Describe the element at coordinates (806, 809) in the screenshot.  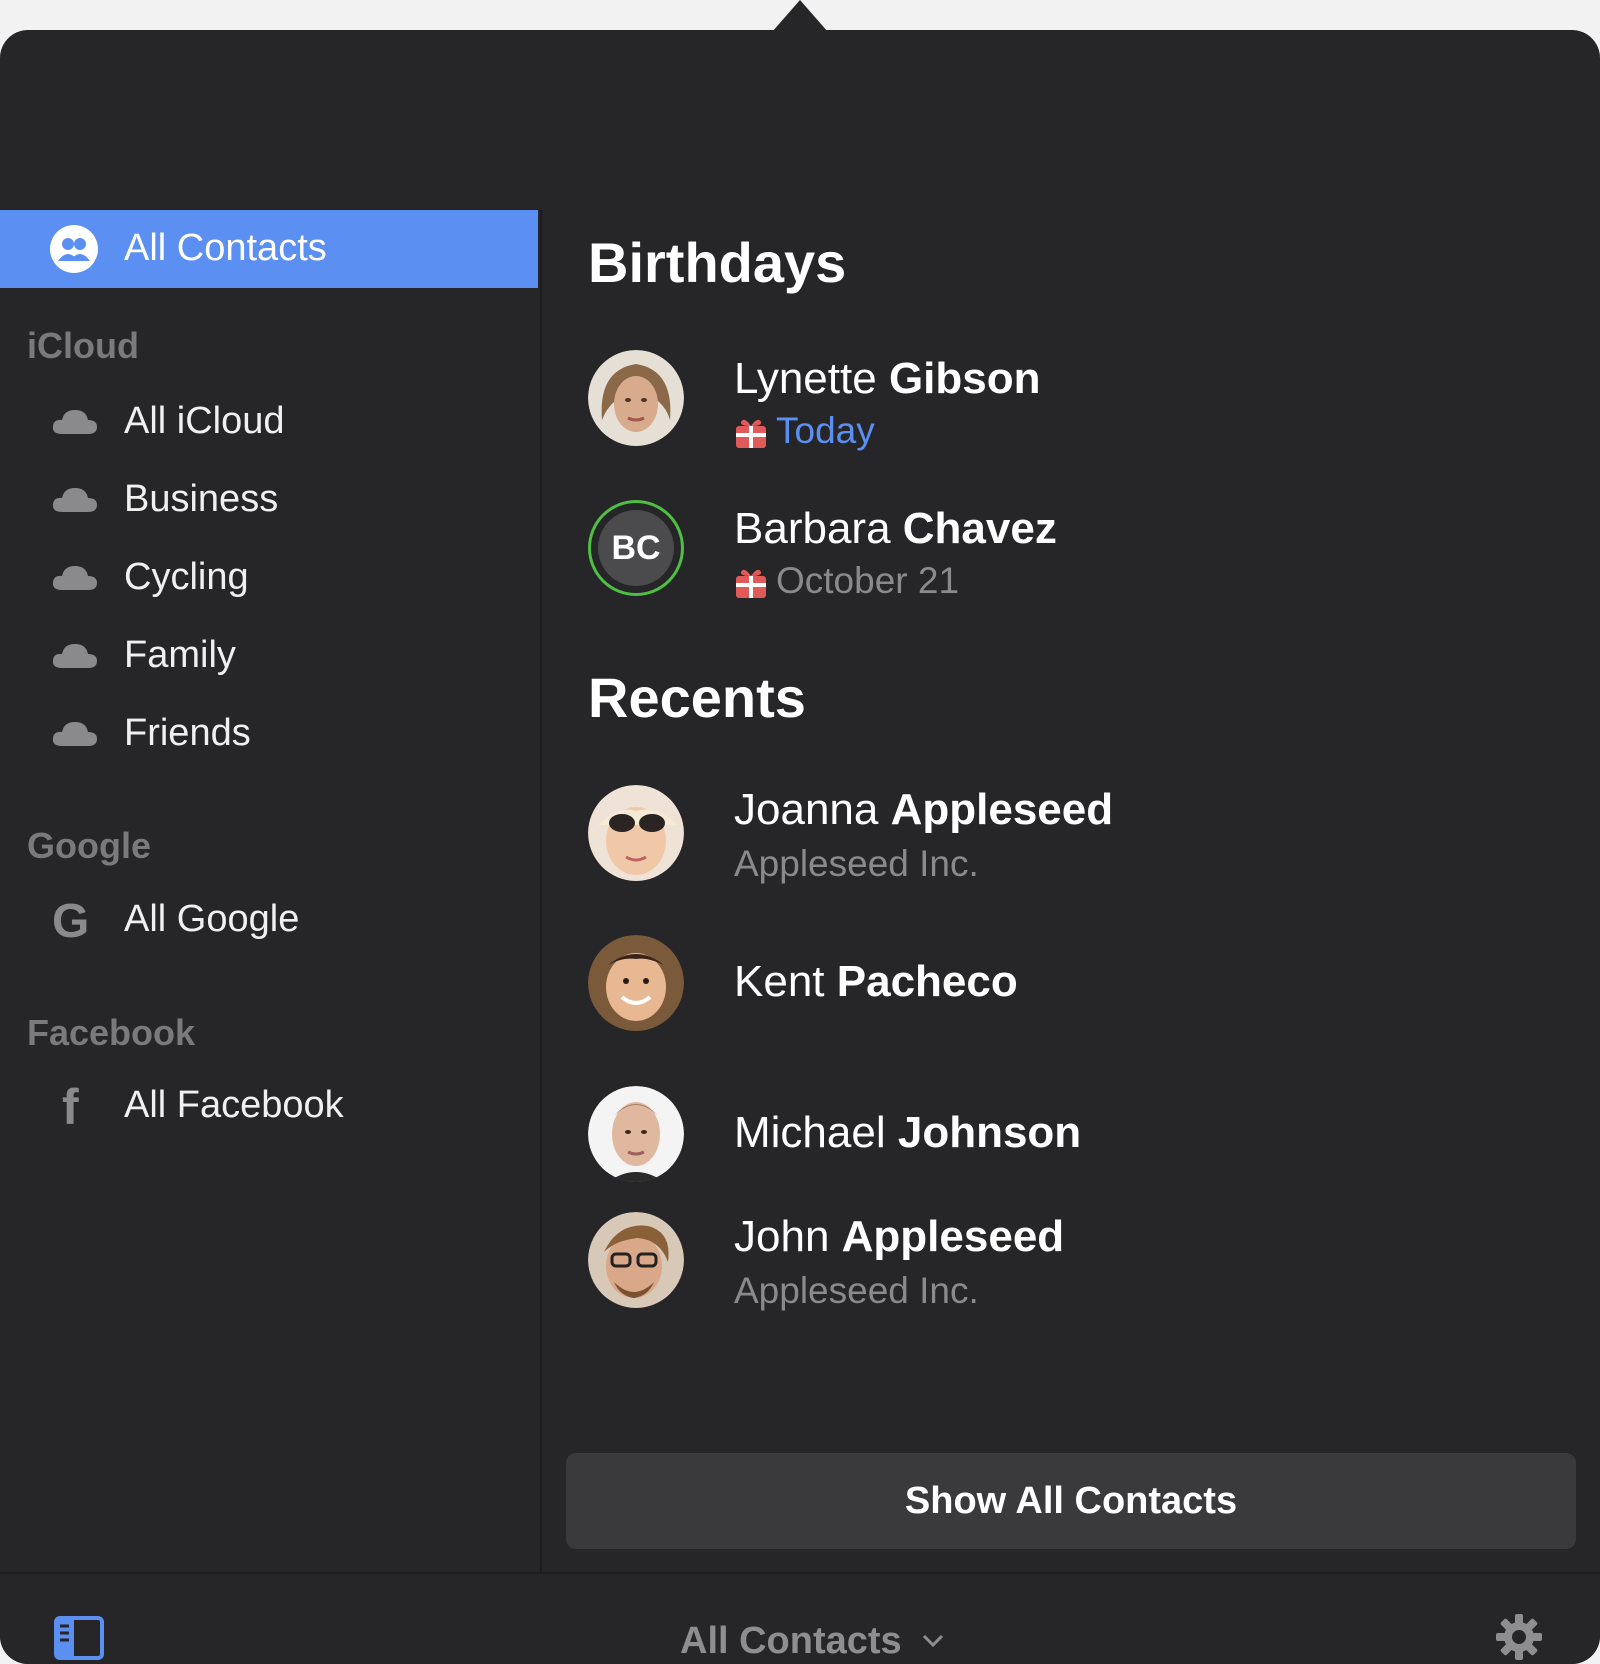
I see `first-name: Joanna` at that location.